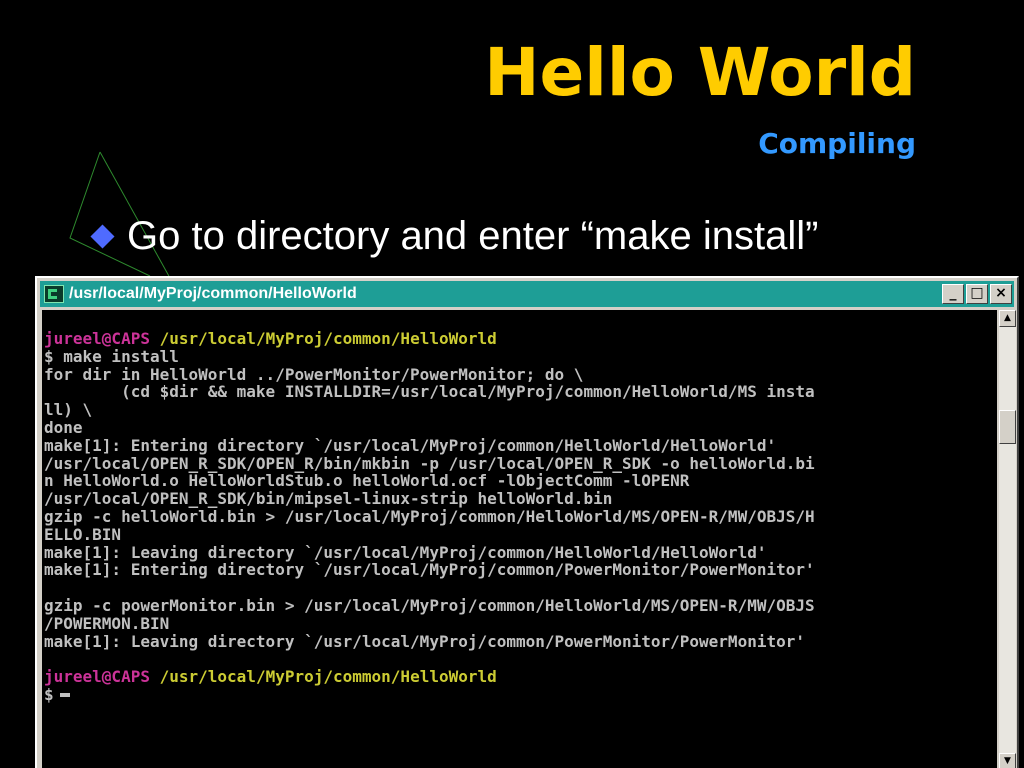  I want to click on diamond-bullet-icon, so click(102, 236).